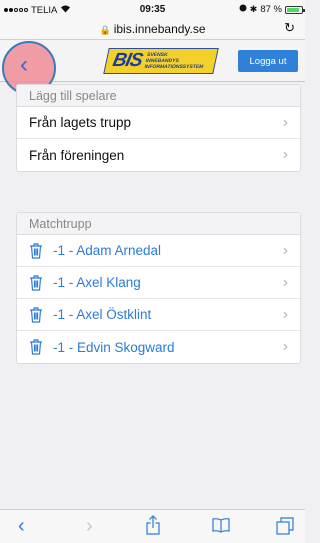 This screenshot has height=543, width=320. Describe the element at coordinates (97, 282) in the screenshot. I see `player-label: -1 - Axel Klang` at that location.